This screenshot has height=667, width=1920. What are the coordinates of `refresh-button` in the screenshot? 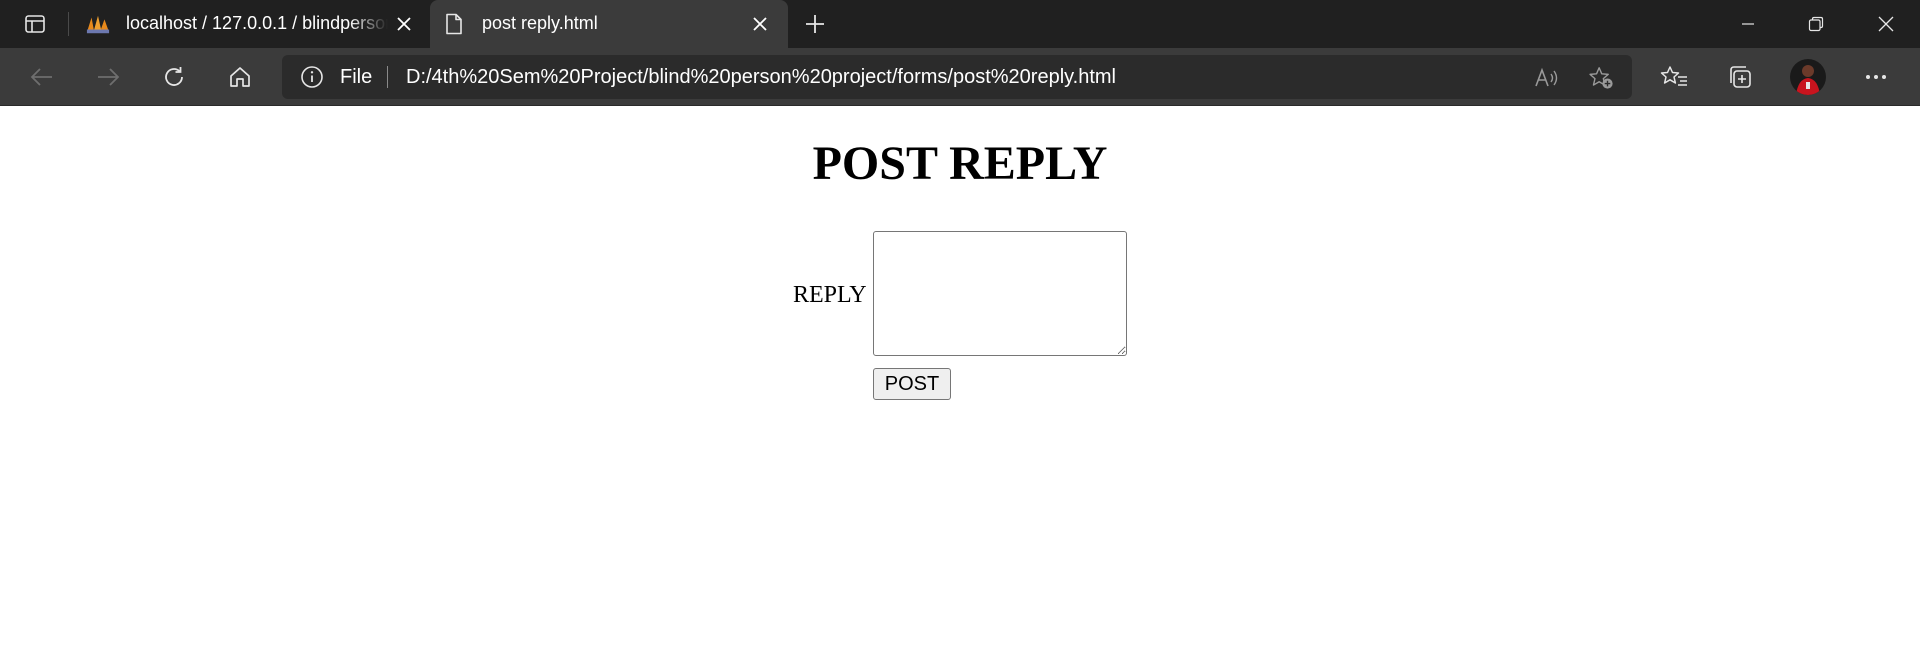 It's located at (174, 77).